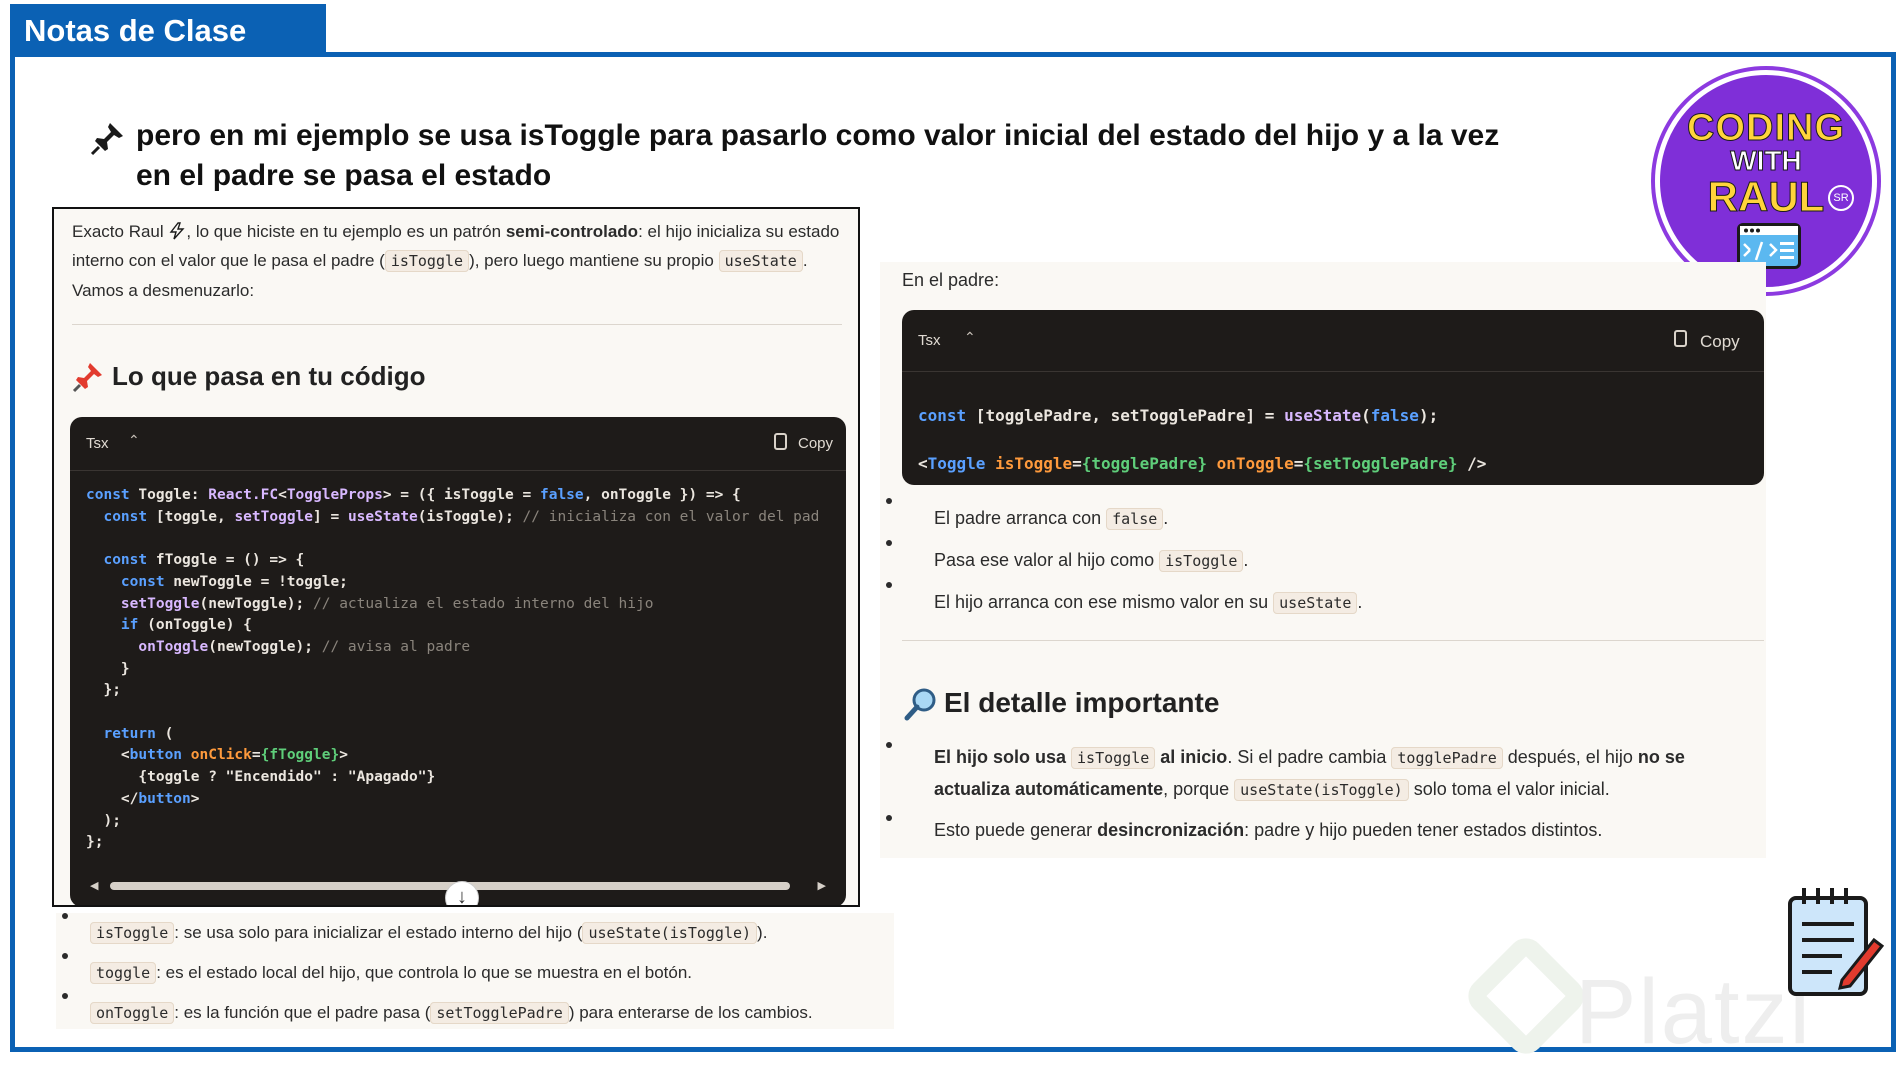  Describe the element at coordinates (822, 885) in the screenshot. I see `scroll-right-icon: ▶` at that location.